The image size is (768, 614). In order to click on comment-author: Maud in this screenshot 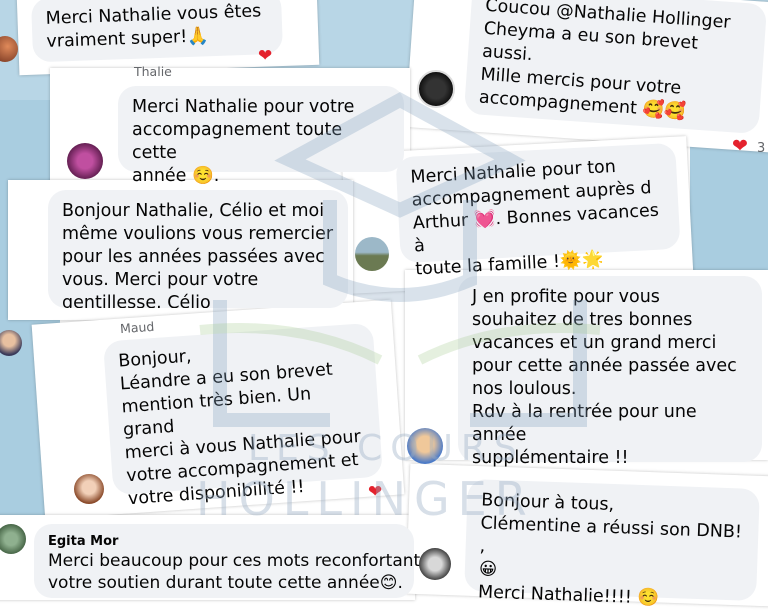, I will do `click(137, 327)`.